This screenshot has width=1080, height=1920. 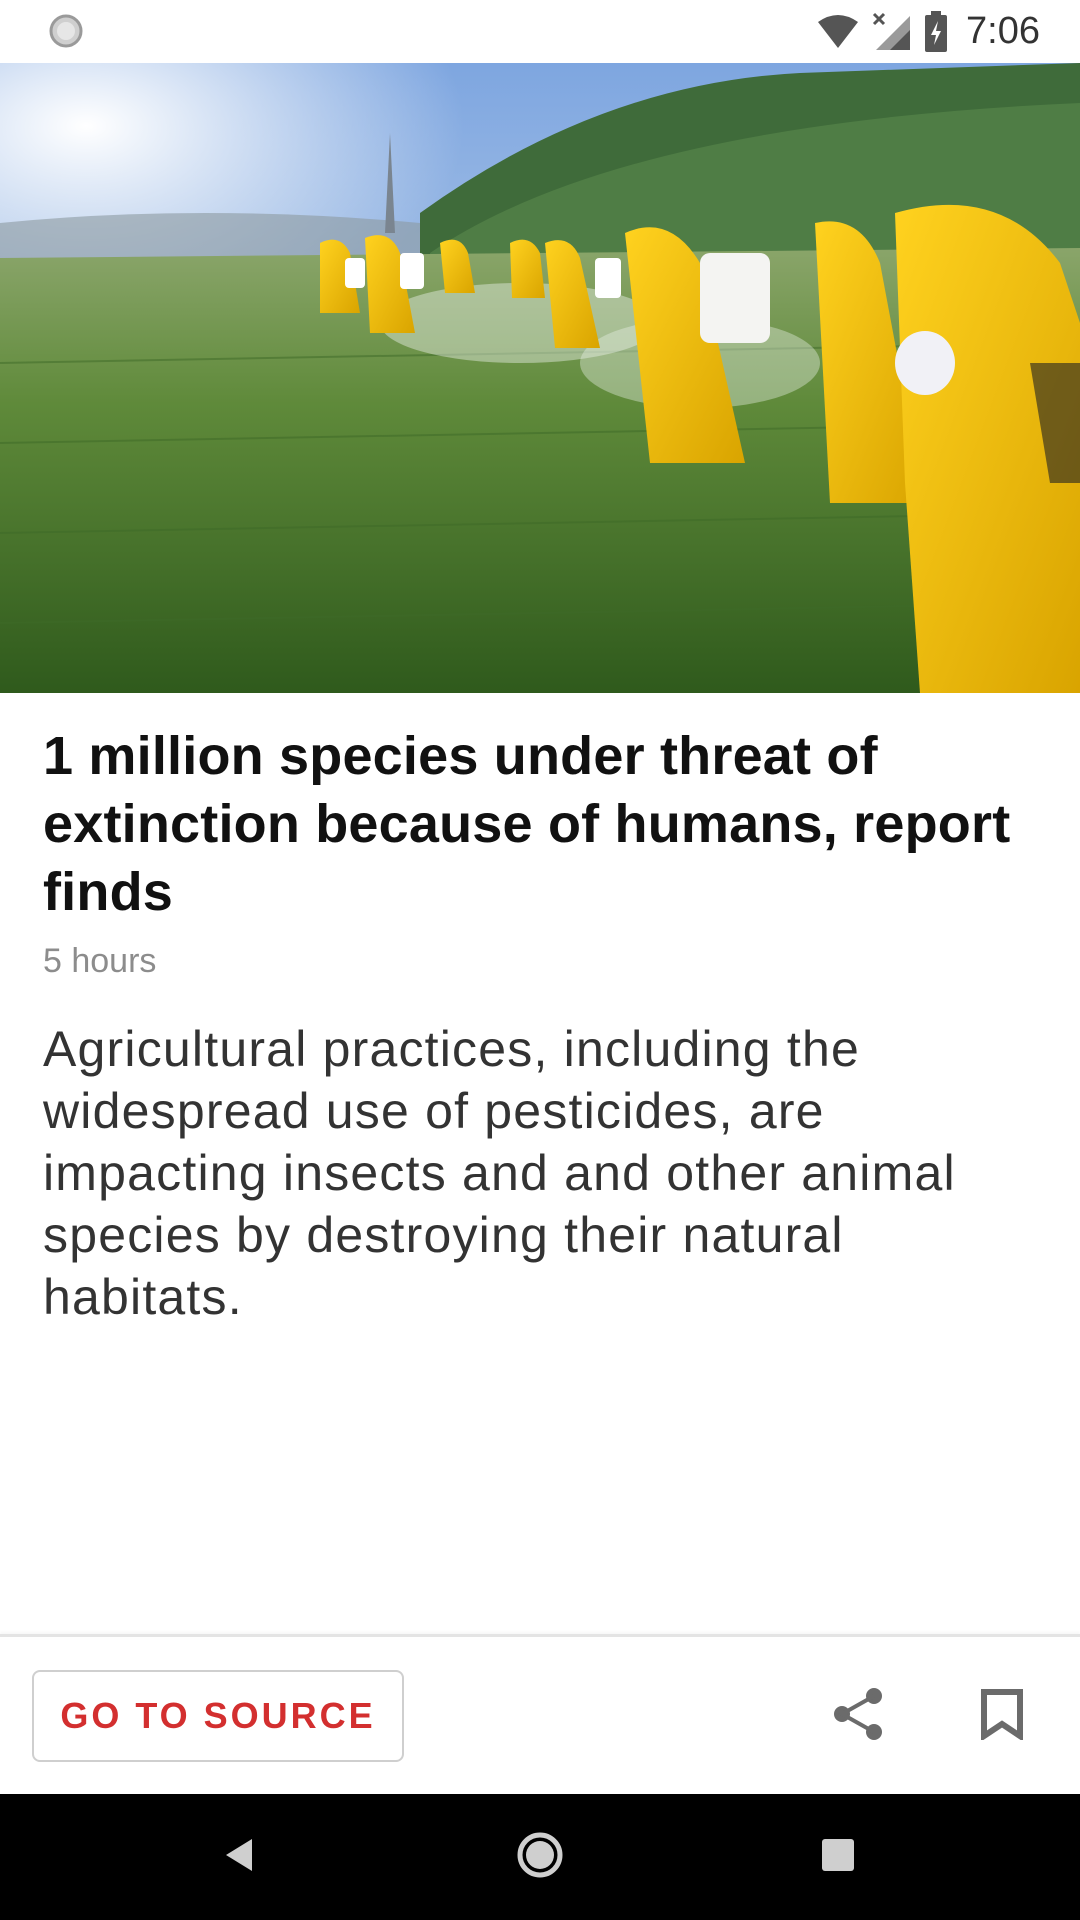 I want to click on home-button, so click(x=540, y=1857).